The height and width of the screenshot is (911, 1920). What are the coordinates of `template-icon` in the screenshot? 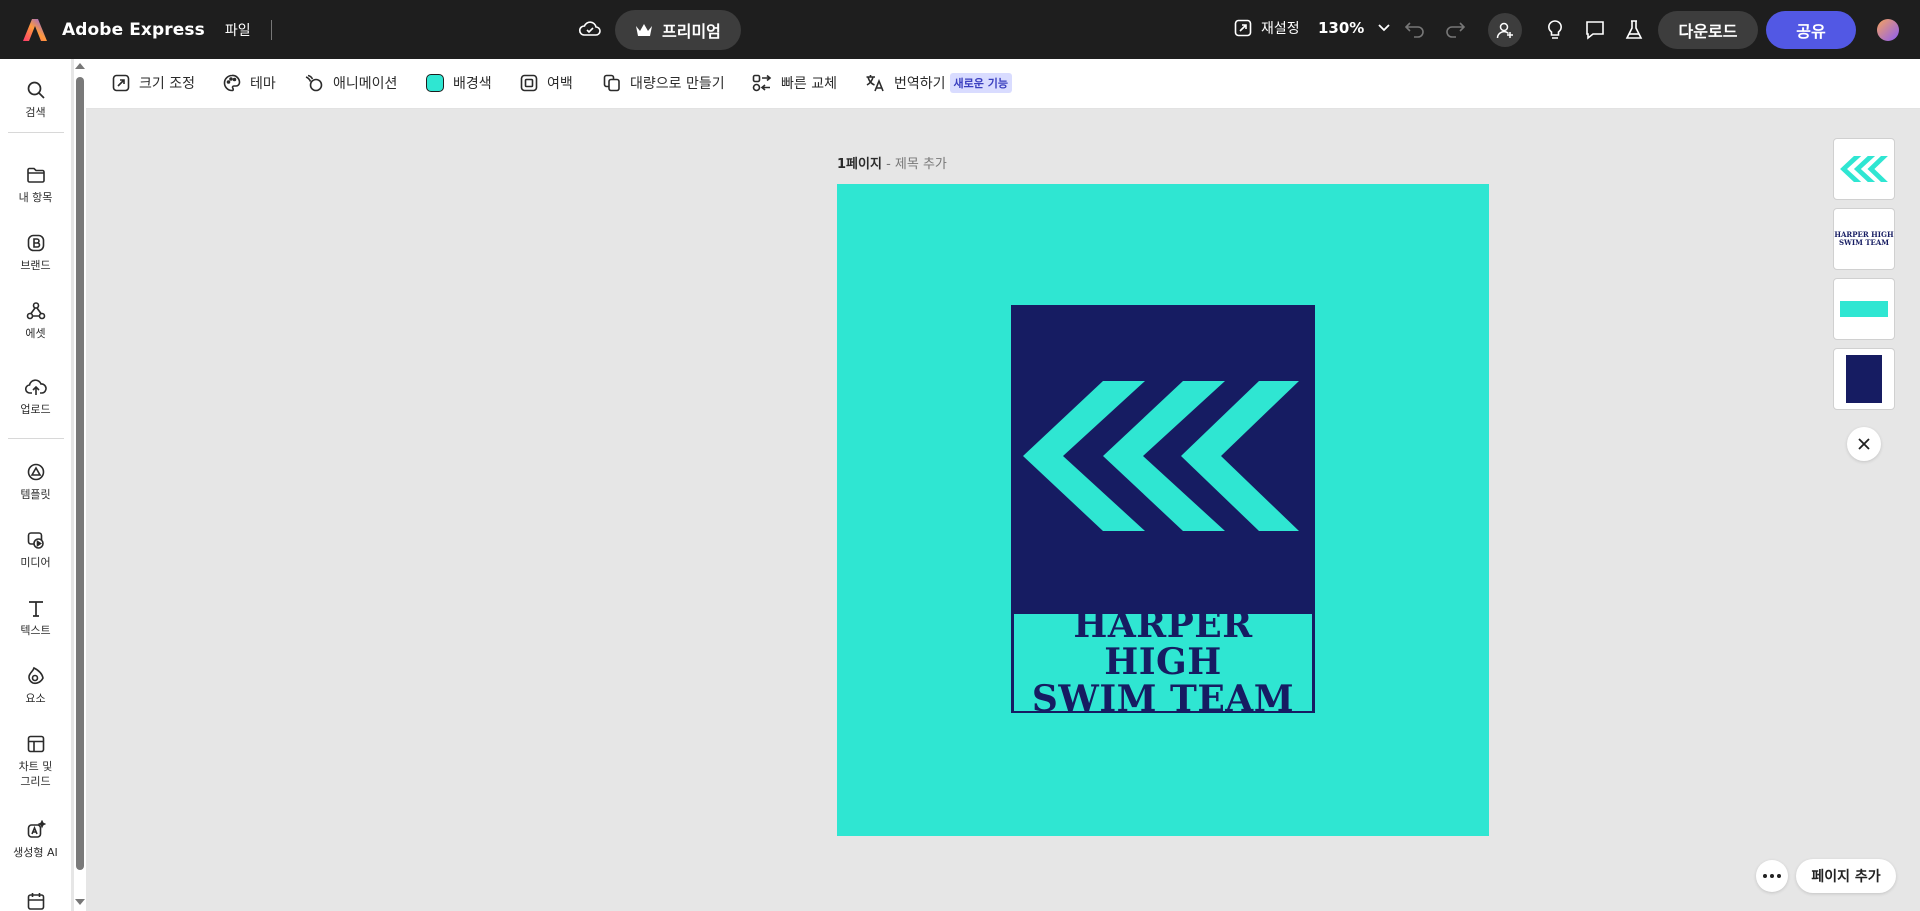 It's located at (35, 472).